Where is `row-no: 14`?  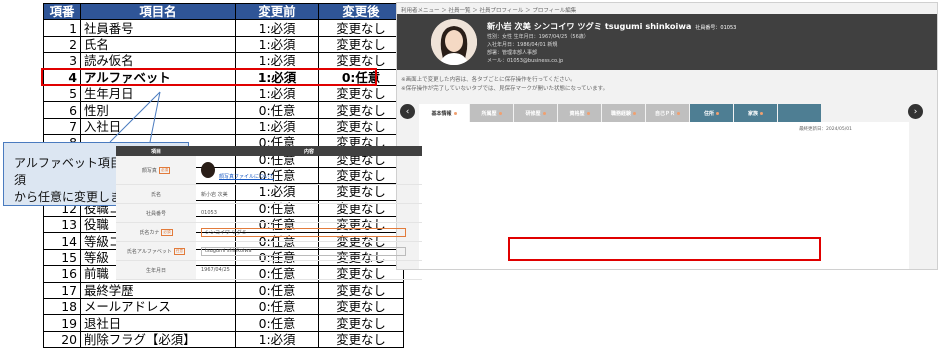 row-no: 14 is located at coordinates (62, 241).